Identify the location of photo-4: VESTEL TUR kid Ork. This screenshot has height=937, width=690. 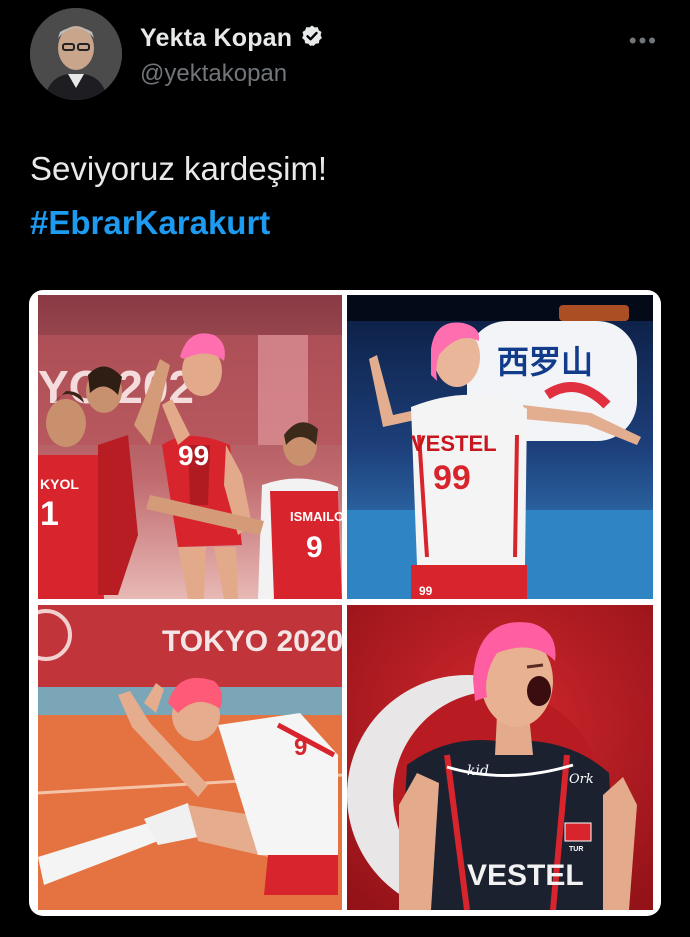
(500, 757).